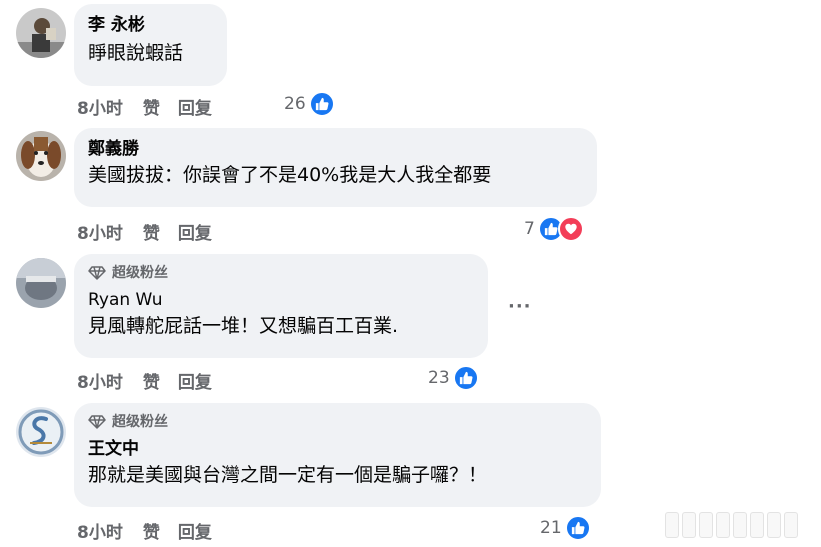  I want to click on watermark, so click(731, 525).